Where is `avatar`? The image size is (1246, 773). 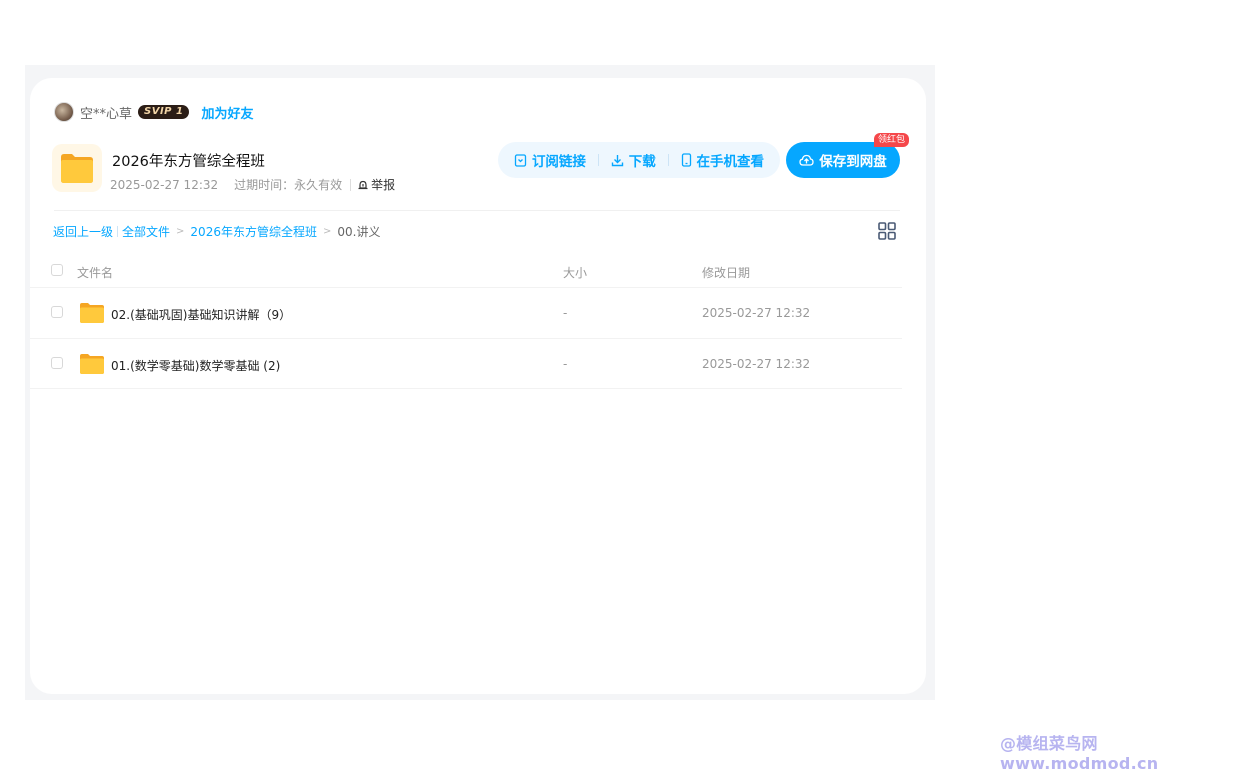
avatar is located at coordinates (64, 112).